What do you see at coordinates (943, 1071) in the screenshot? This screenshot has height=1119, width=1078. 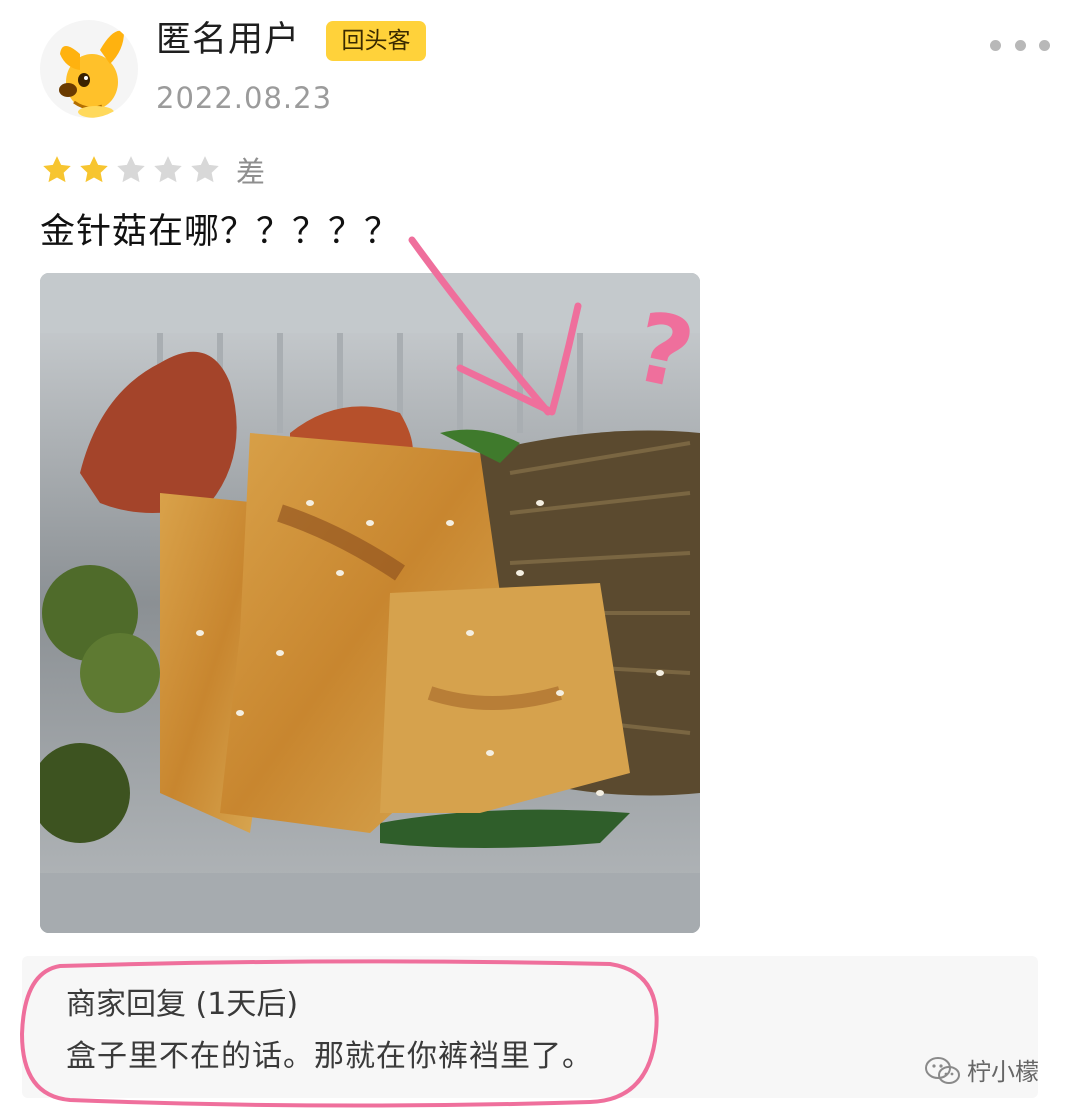 I see `wechat-icon` at bounding box center [943, 1071].